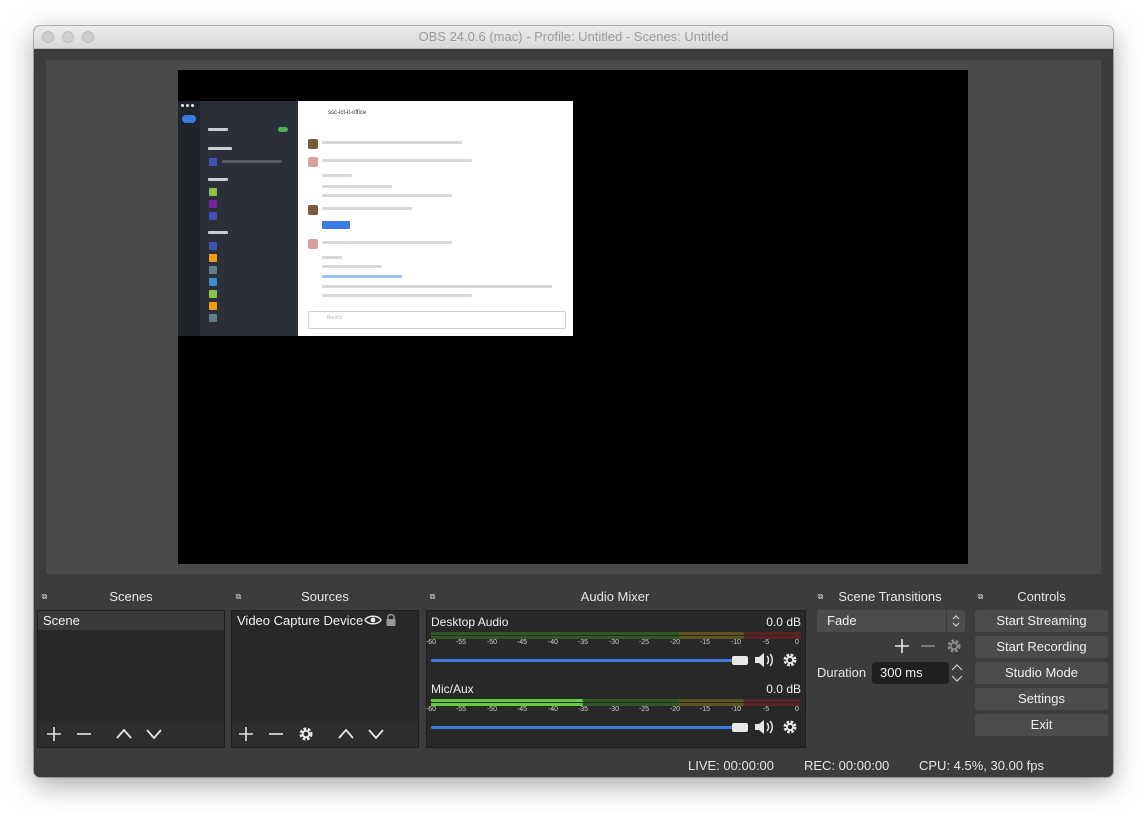 The image size is (1147, 820). I want to click on source-properties-button, so click(306, 734).